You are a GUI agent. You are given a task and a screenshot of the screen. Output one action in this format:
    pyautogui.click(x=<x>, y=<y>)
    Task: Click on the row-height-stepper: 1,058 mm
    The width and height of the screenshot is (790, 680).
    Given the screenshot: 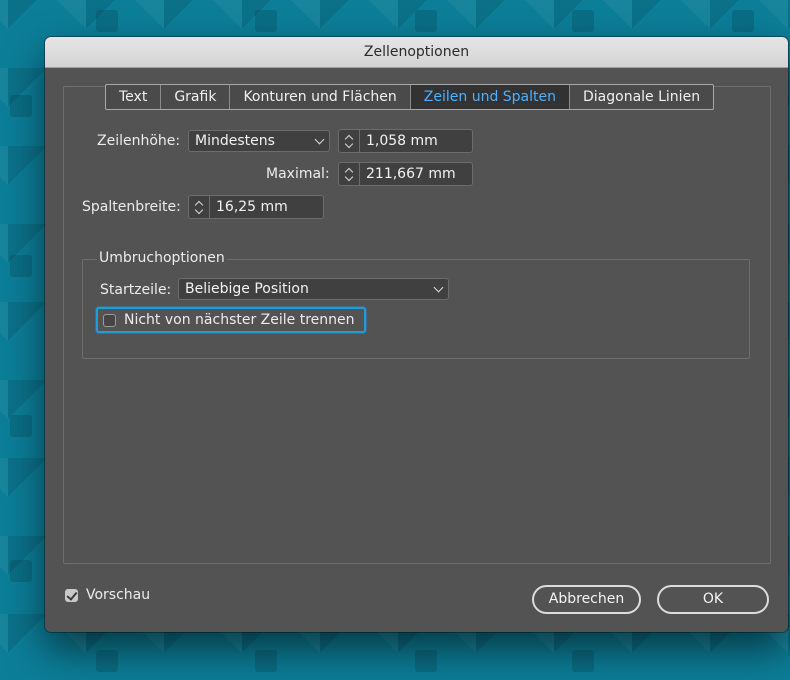 What is the action you would take?
    pyautogui.click(x=405, y=141)
    